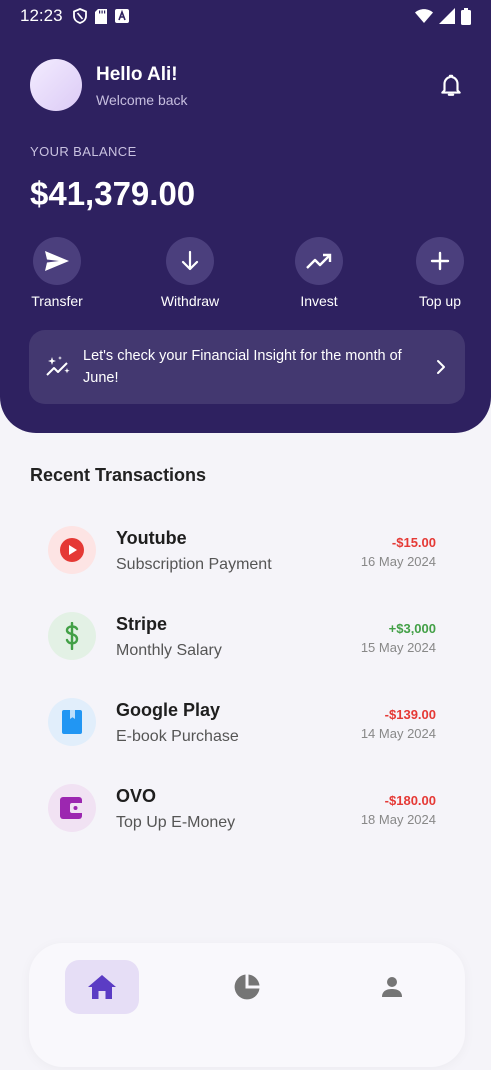  I want to click on wifi-icon, so click(424, 16).